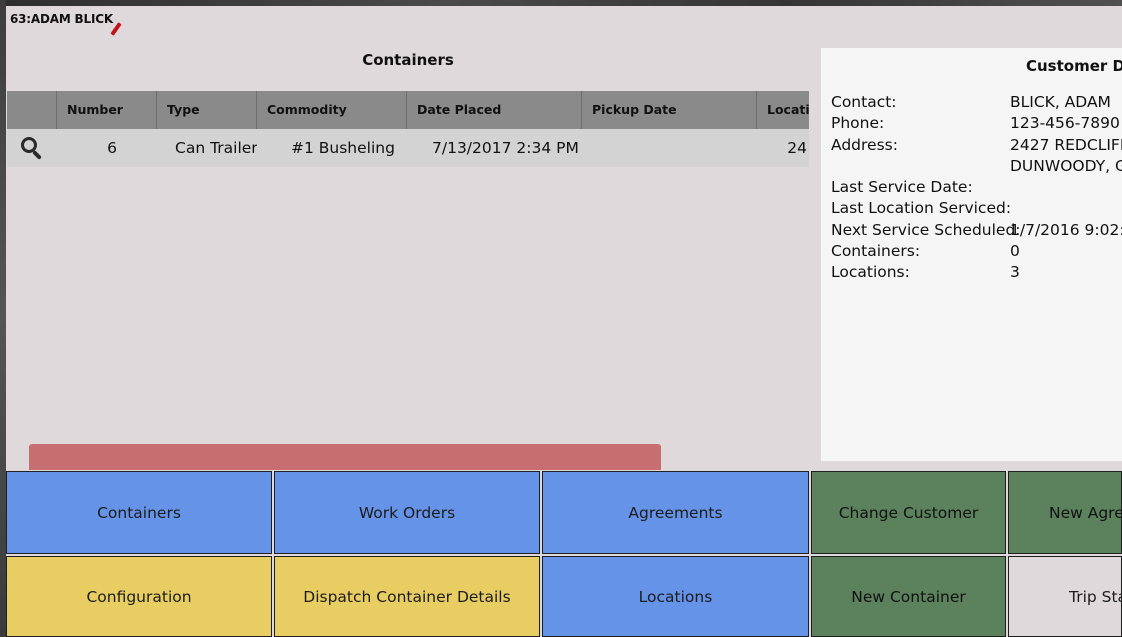  What do you see at coordinates (925, 251) in the screenshot?
I see `field-containers: Containers: 0` at bounding box center [925, 251].